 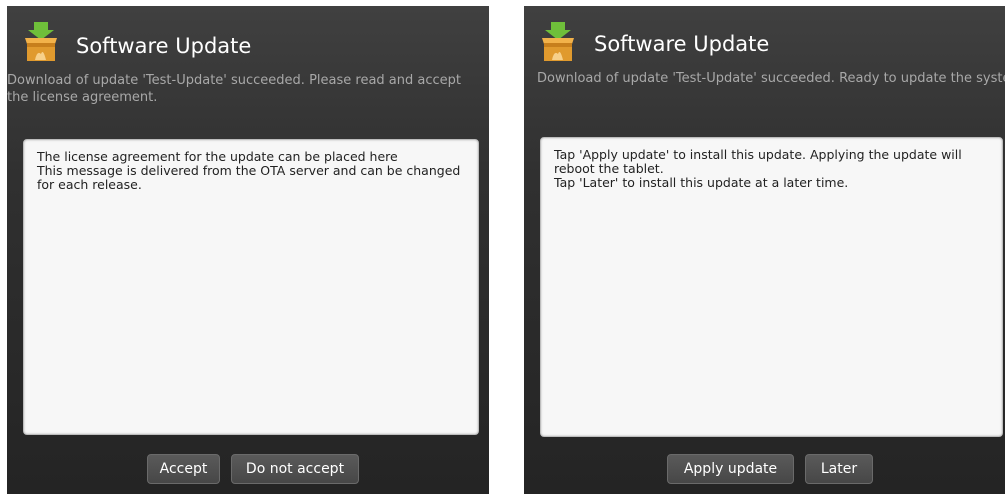 What do you see at coordinates (183, 469) in the screenshot?
I see `accept-button: Accept` at bounding box center [183, 469].